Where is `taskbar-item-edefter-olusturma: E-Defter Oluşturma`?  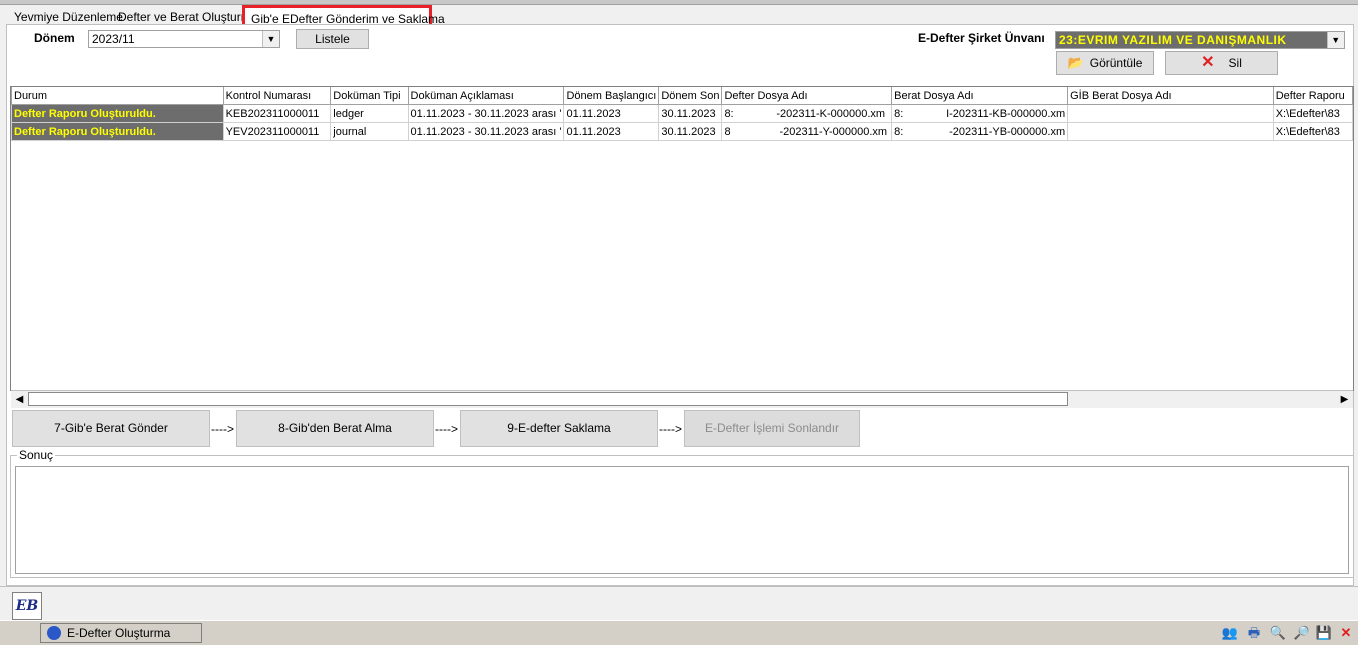 taskbar-item-edefter-olusturma: E-Defter Oluşturma is located at coordinates (121, 633).